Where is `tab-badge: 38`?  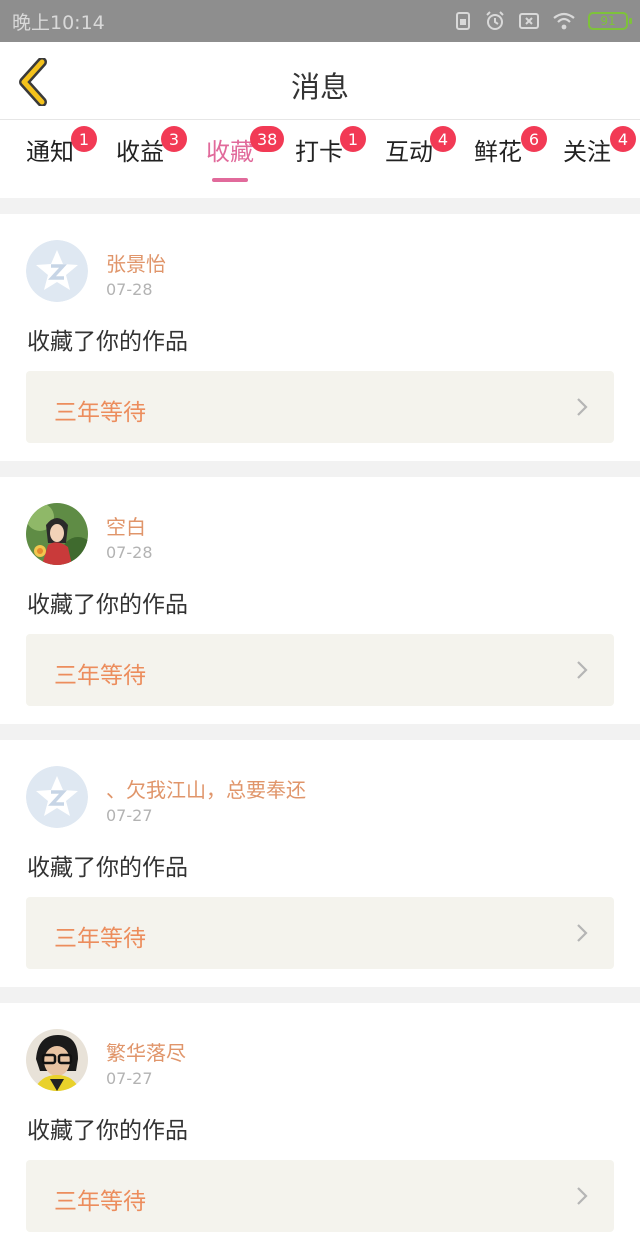 tab-badge: 38 is located at coordinates (267, 139).